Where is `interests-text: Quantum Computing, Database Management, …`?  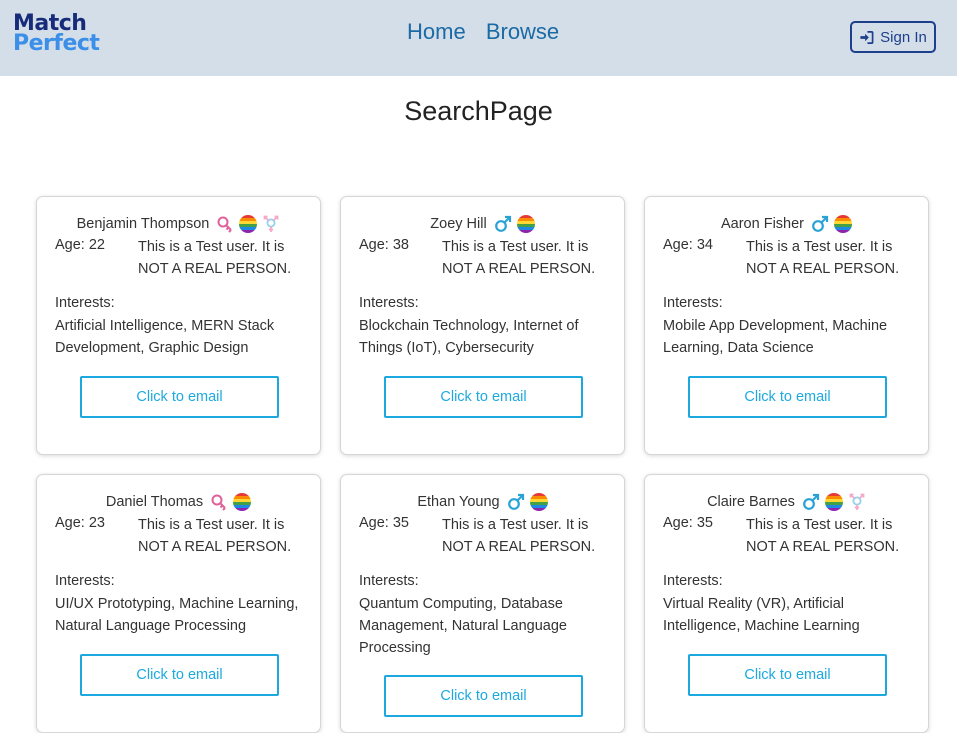
interests-text: Quantum Computing, Database Management, … is located at coordinates (463, 626).